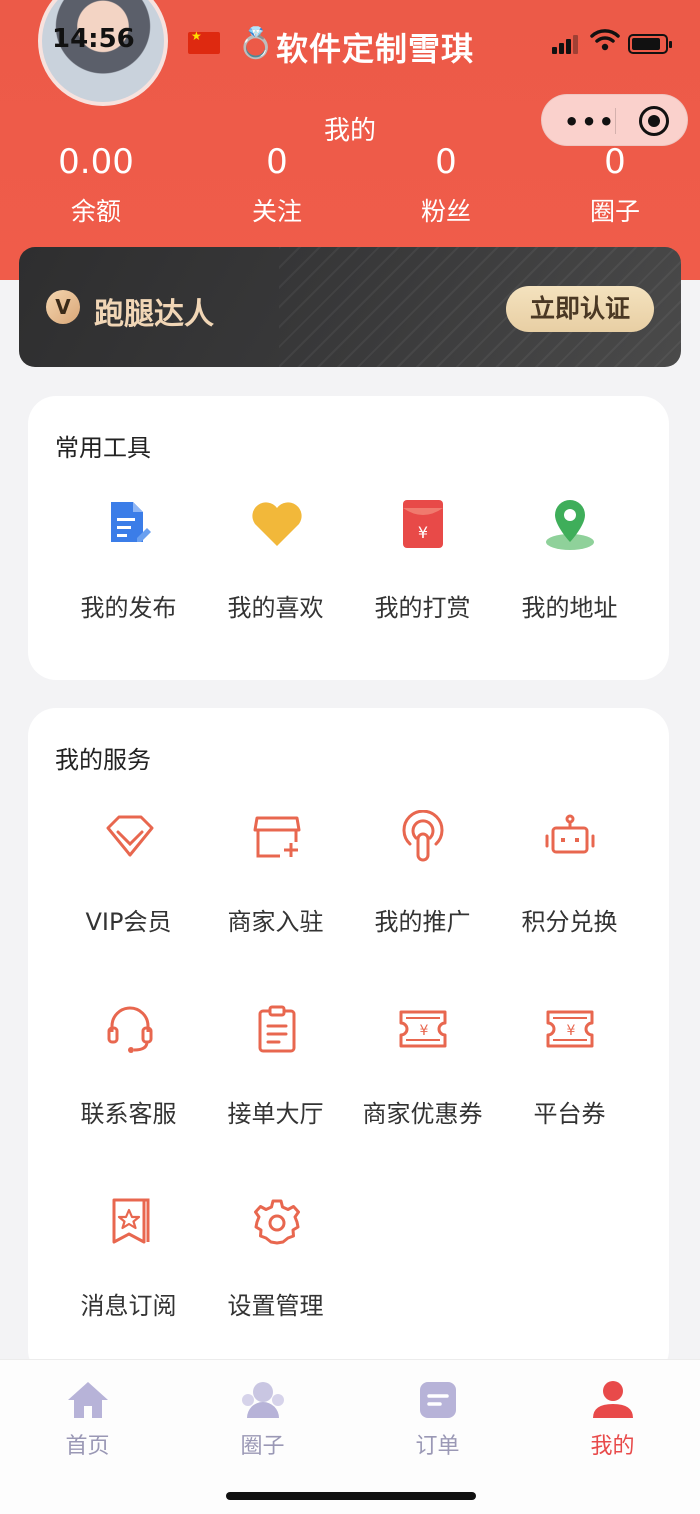 Image resolution: width=700 pixels, height=1514 pixels. Describe the element at coordinates (570, 525) in the screenshot. I see `location-pin-icon` at that location.